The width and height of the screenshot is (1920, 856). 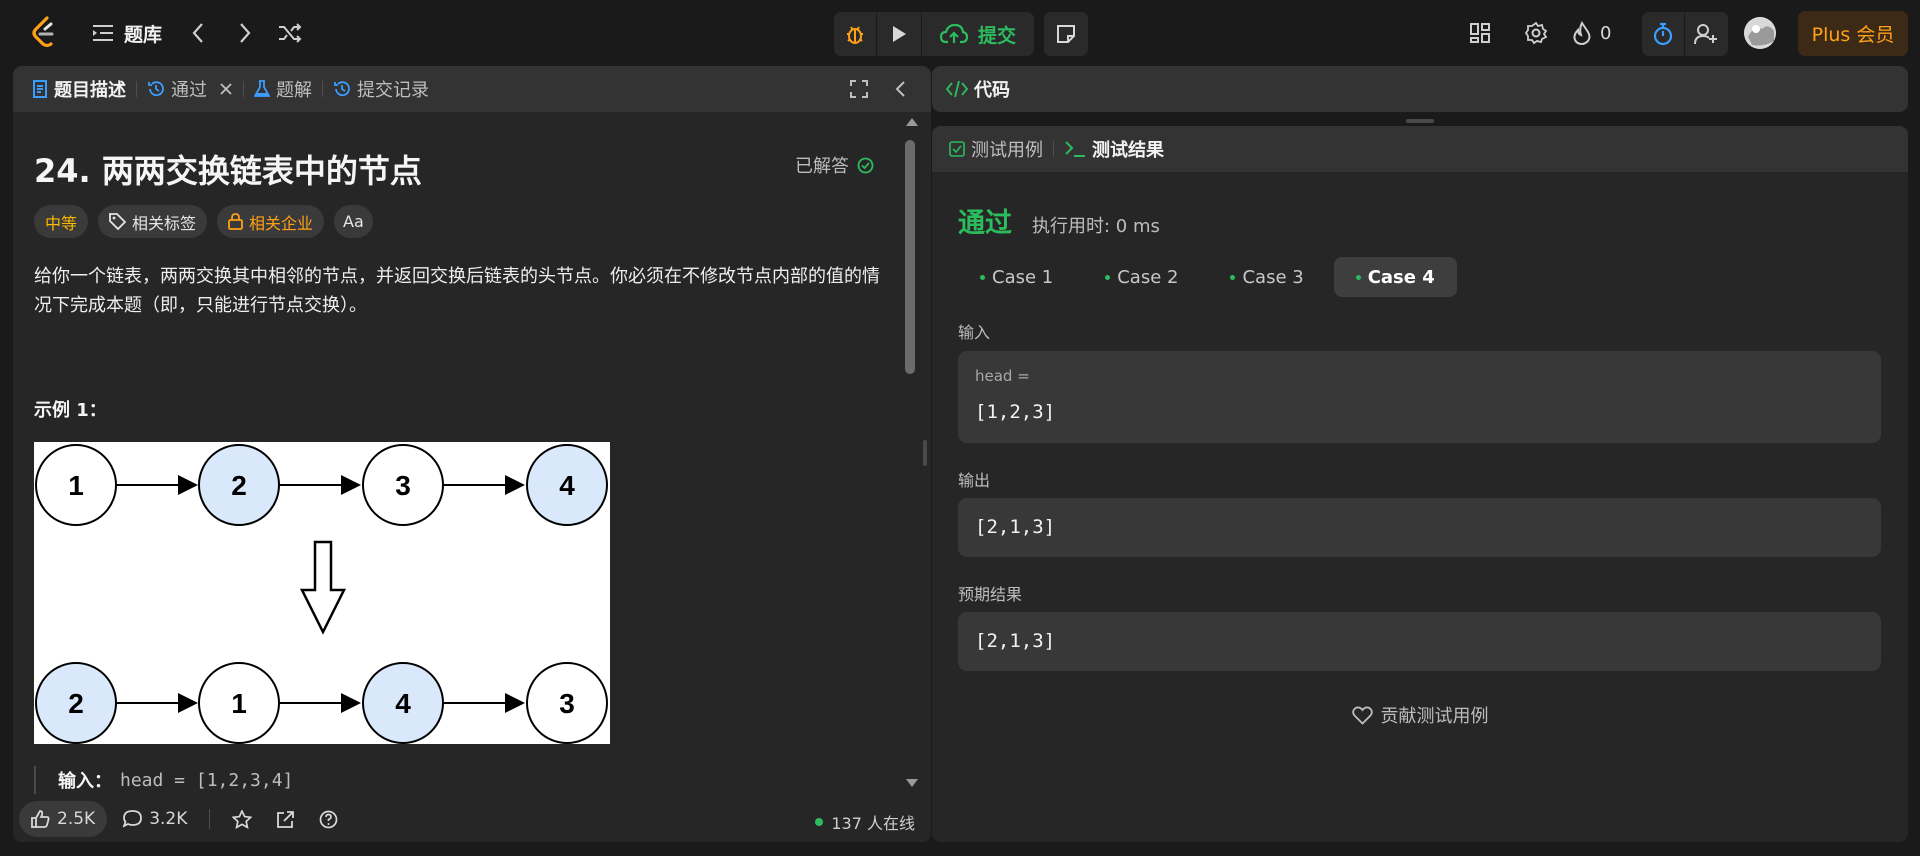 I want to click on input-value: [1,2,3], so click(x=1015, y=412).